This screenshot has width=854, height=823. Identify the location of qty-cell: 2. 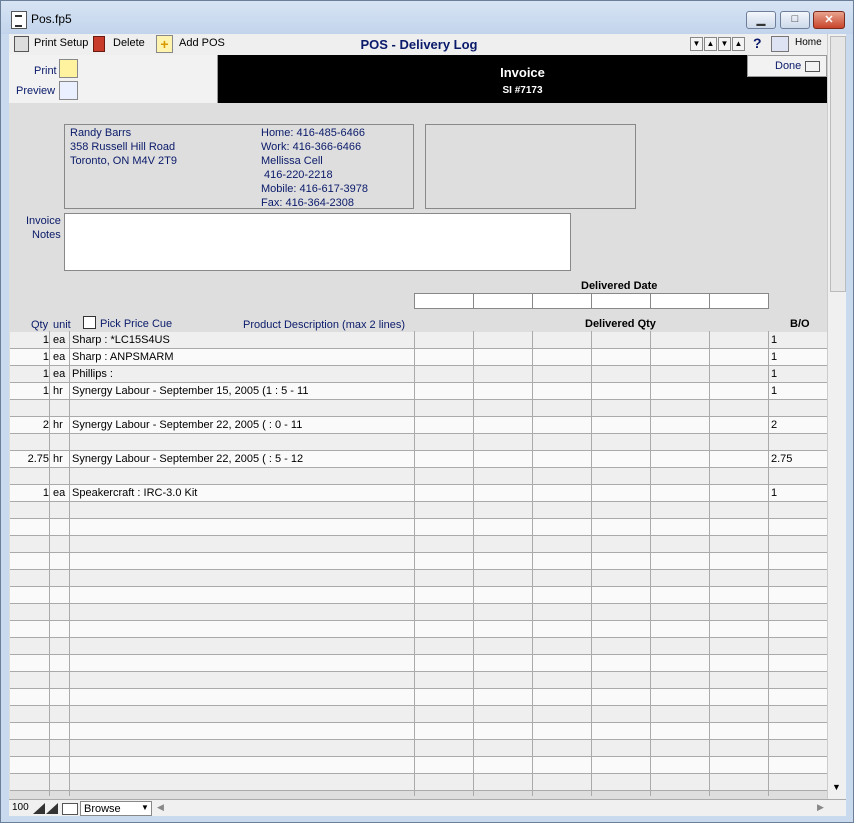
(29, 425).